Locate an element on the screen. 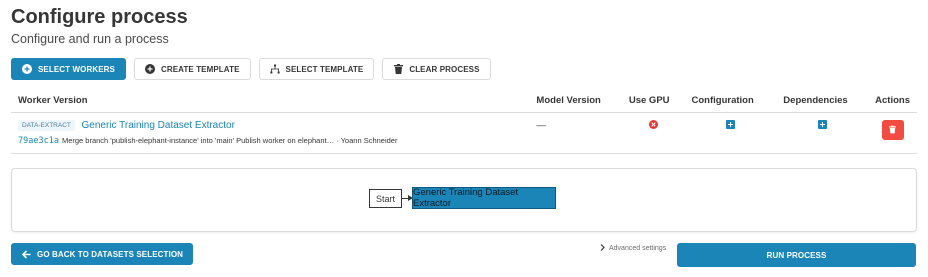 The image size is (928, 277). advanced-settings-toggle: Advanced settings is located at coordinates (633, 248).